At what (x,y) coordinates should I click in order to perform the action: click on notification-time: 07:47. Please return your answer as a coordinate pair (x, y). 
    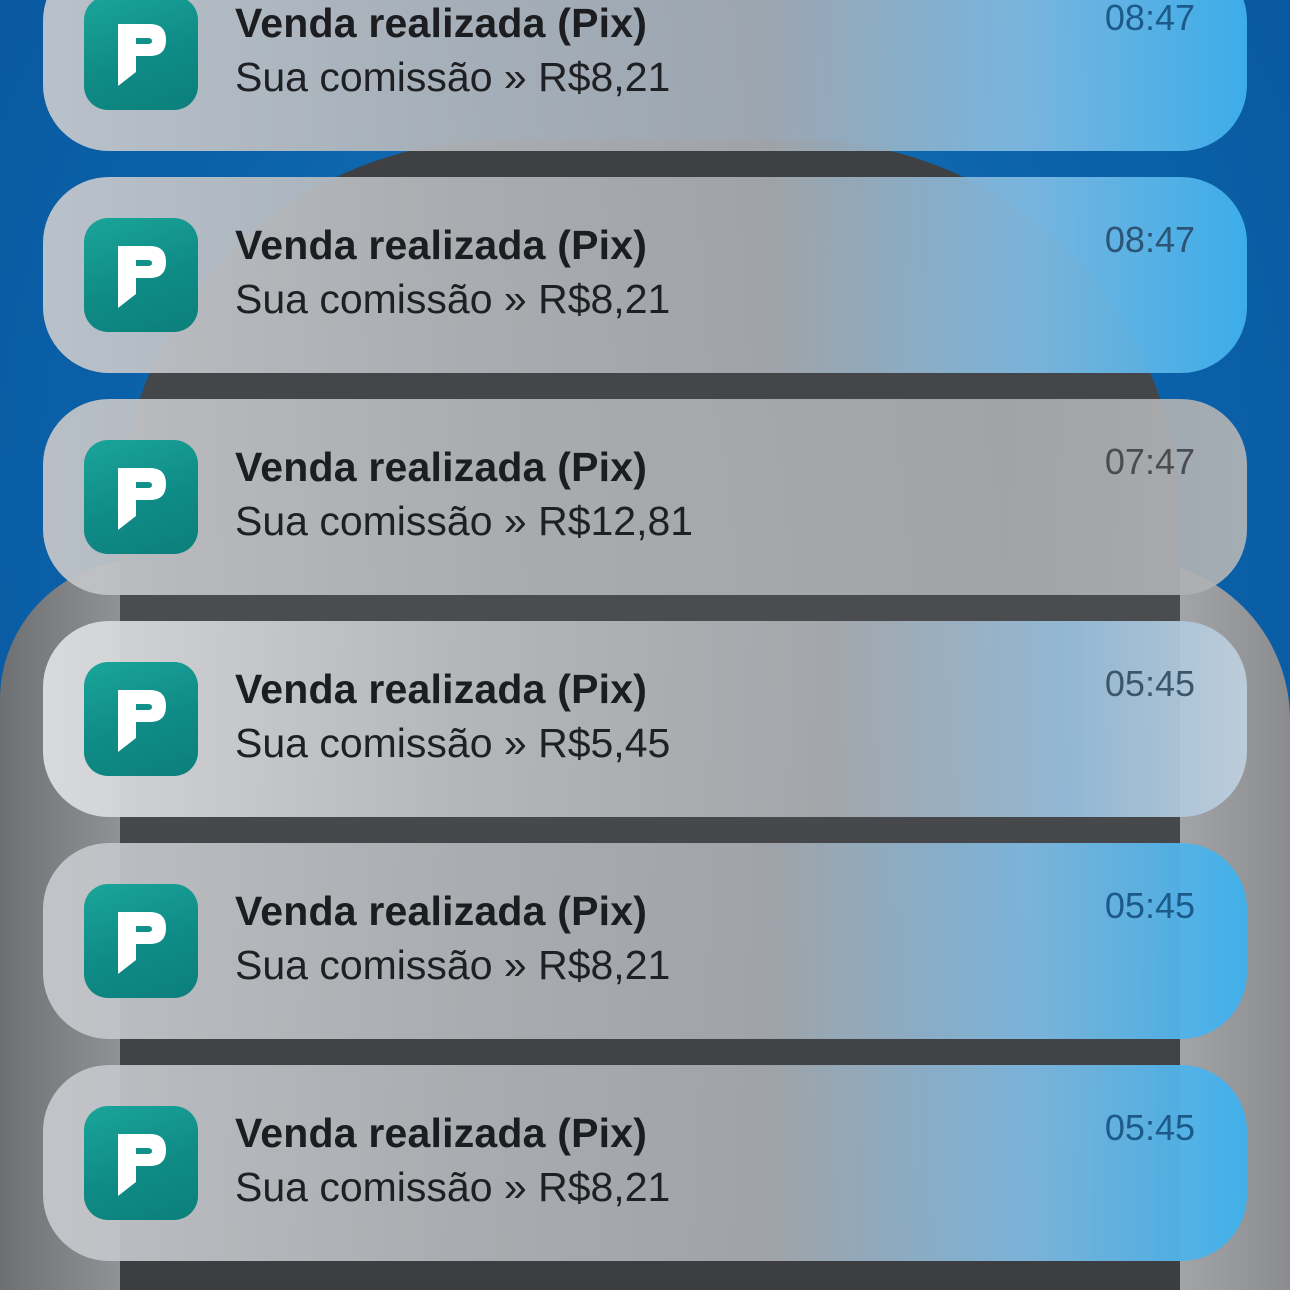
    Looking at the image, I should click on (1149, 461).